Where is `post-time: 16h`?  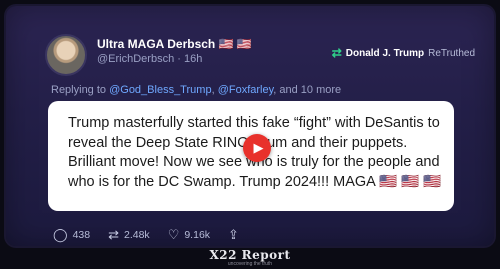
post-time: 16h is located at coordinates (193, 59).